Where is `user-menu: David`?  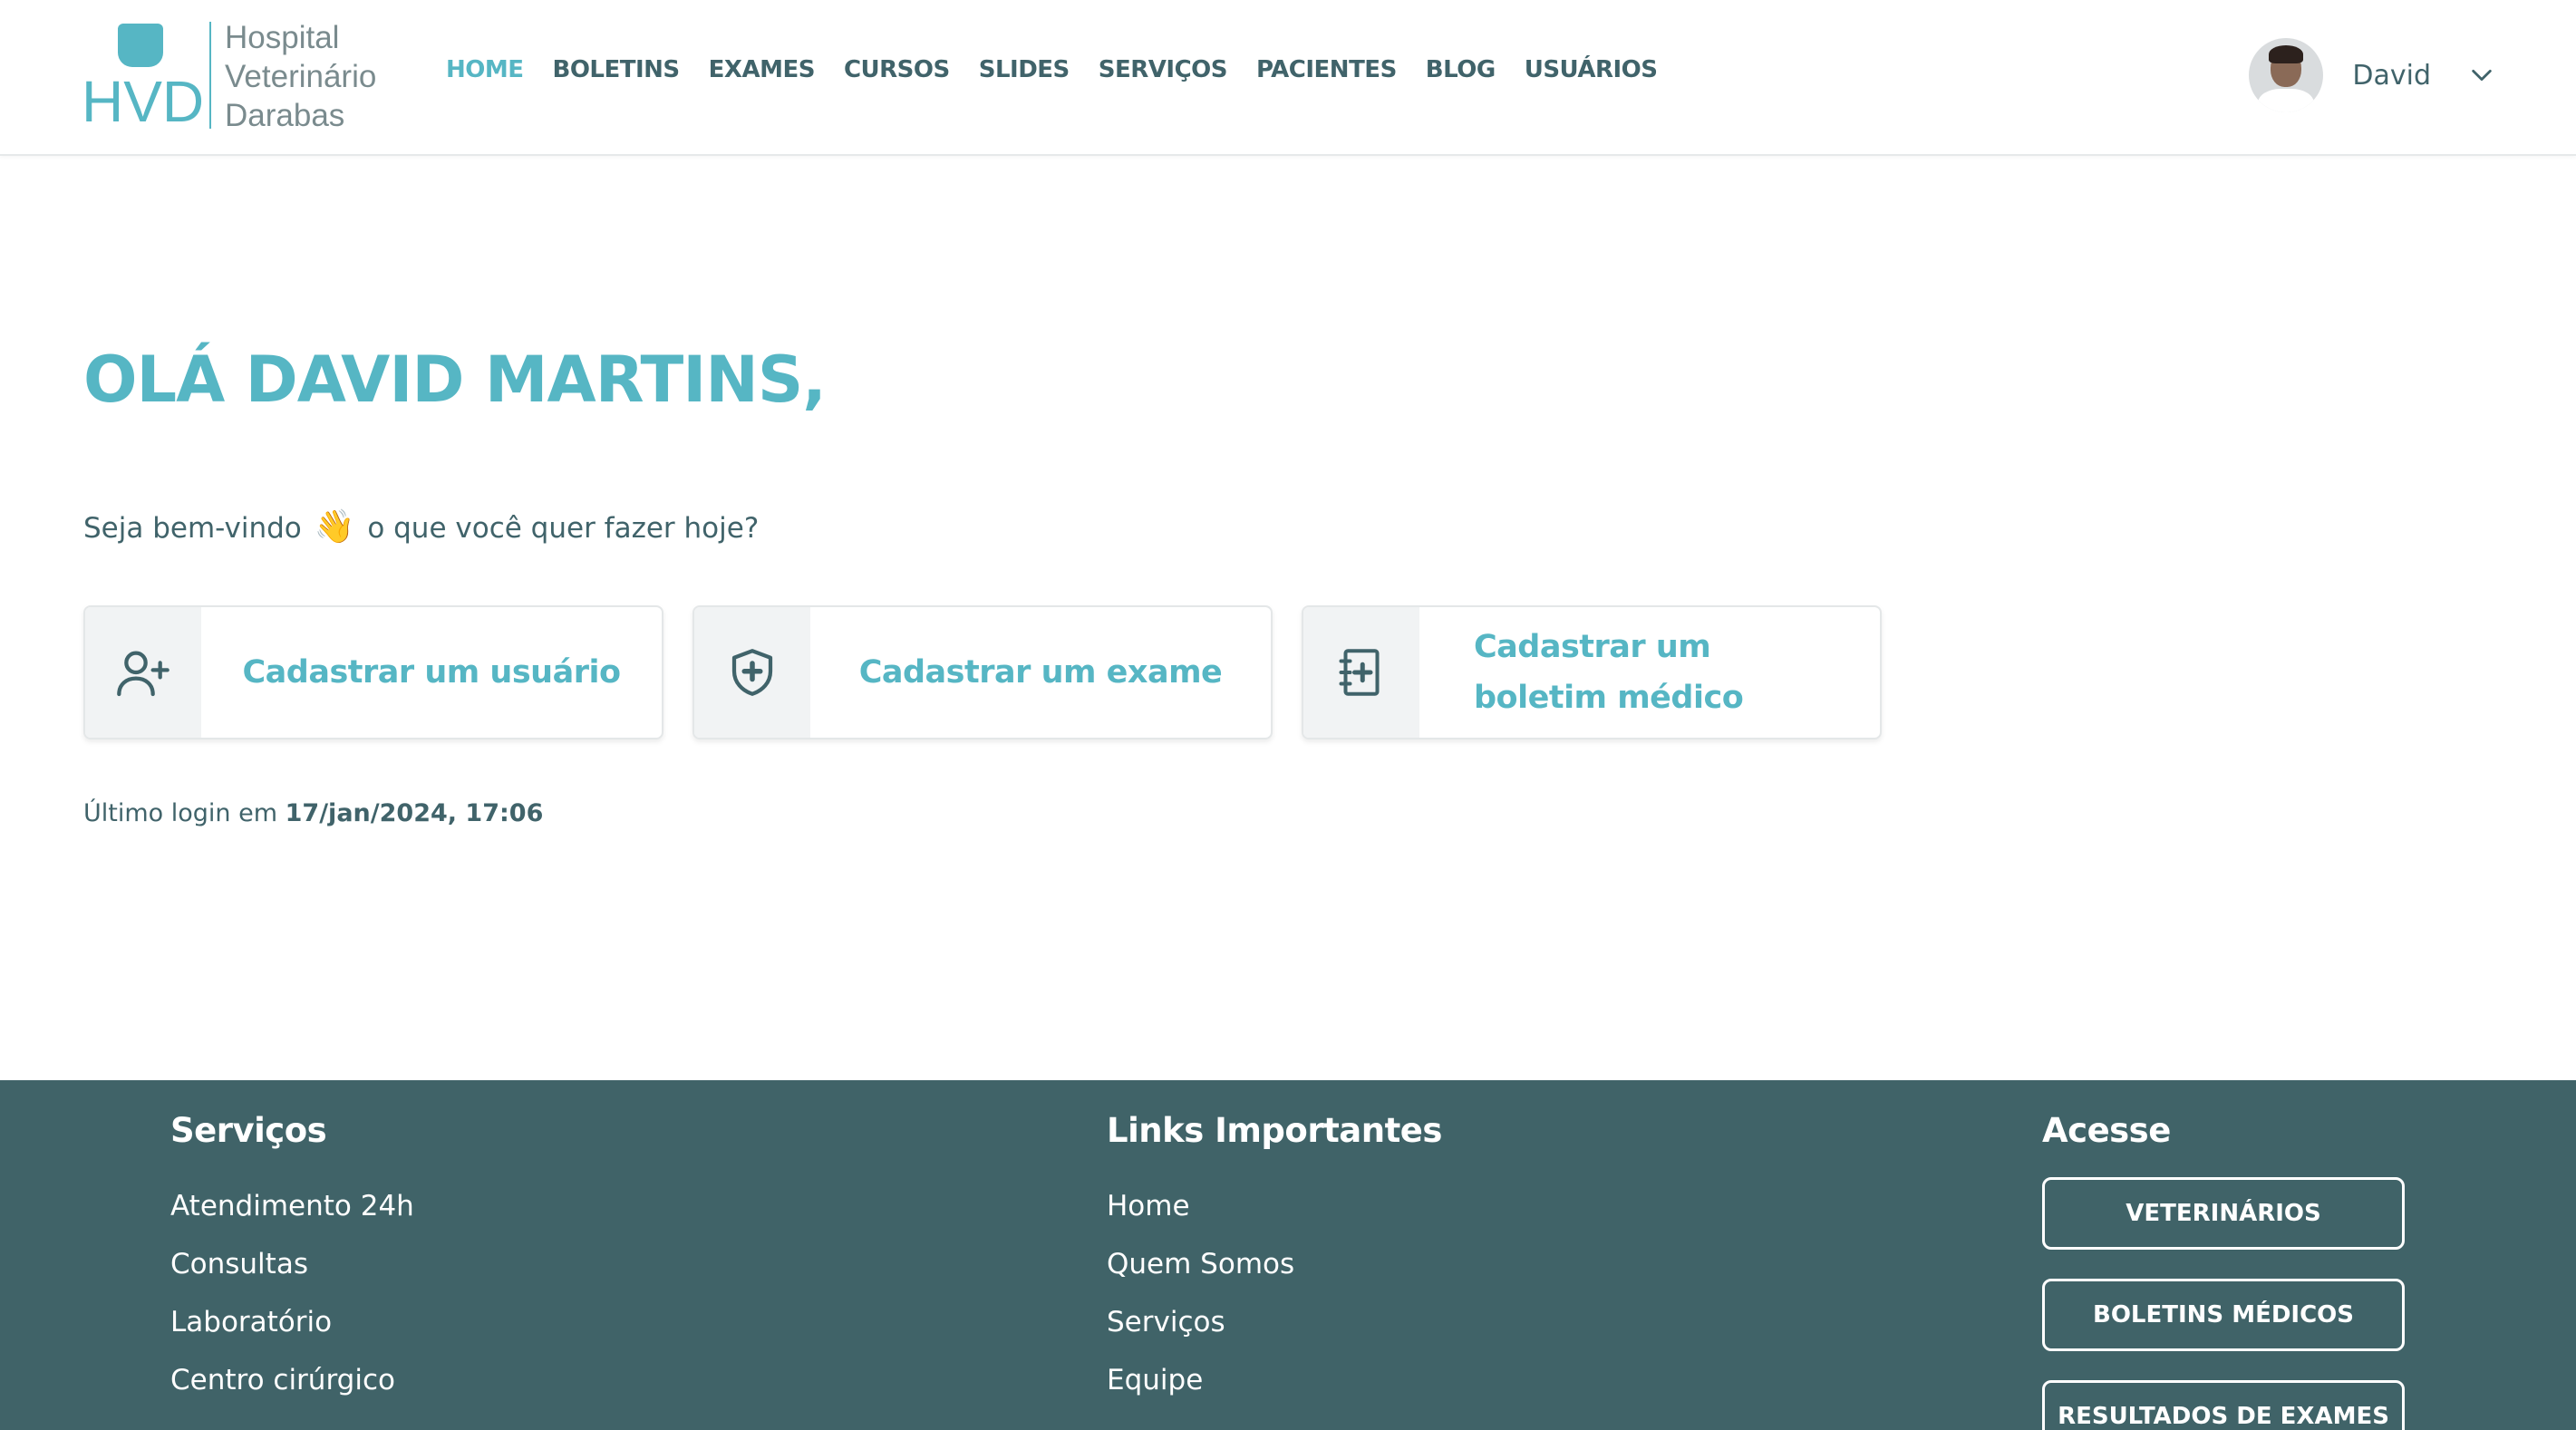 user-menu: David is located at coordinates (2371, 75).